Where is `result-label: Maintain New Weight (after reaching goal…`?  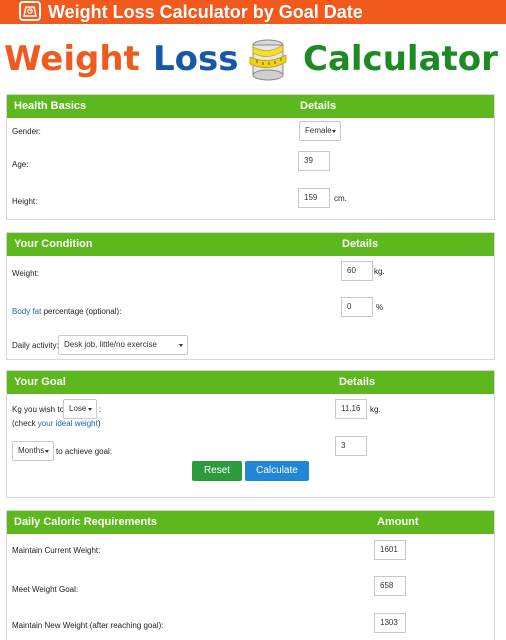 result-label: Maintain New Weight (after reaching goal… is located at coordinates (88, 625).